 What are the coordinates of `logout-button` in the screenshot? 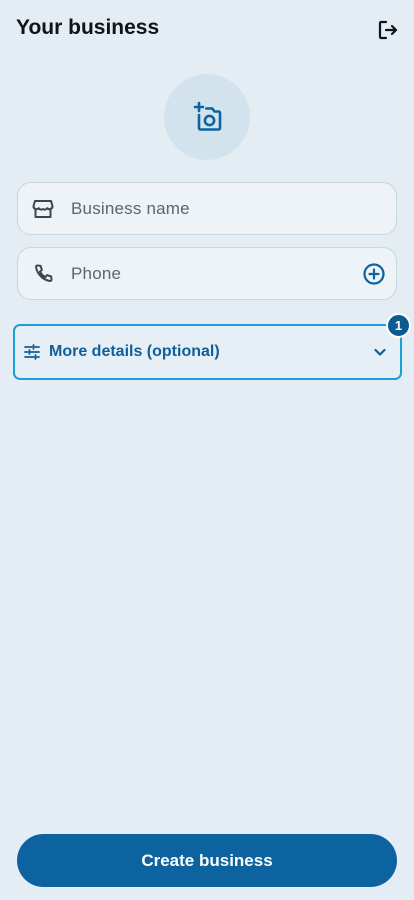 It's located at (388, 30).